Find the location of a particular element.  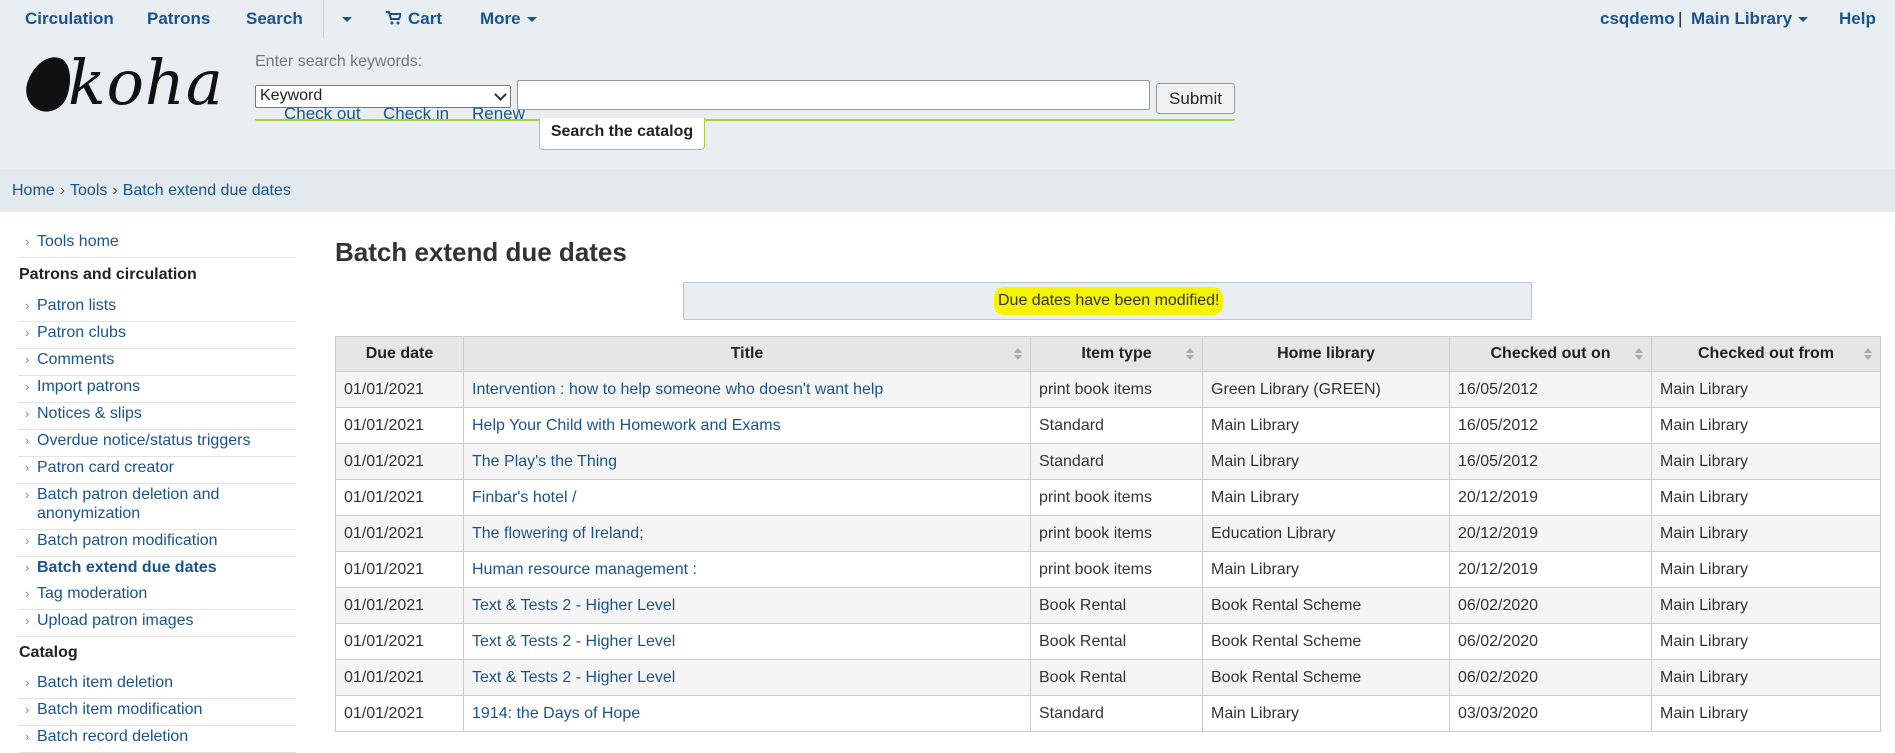

sidebar-item-overdue-triggers: › Overdue notice/status triggers is located at coordinates (157, 443).